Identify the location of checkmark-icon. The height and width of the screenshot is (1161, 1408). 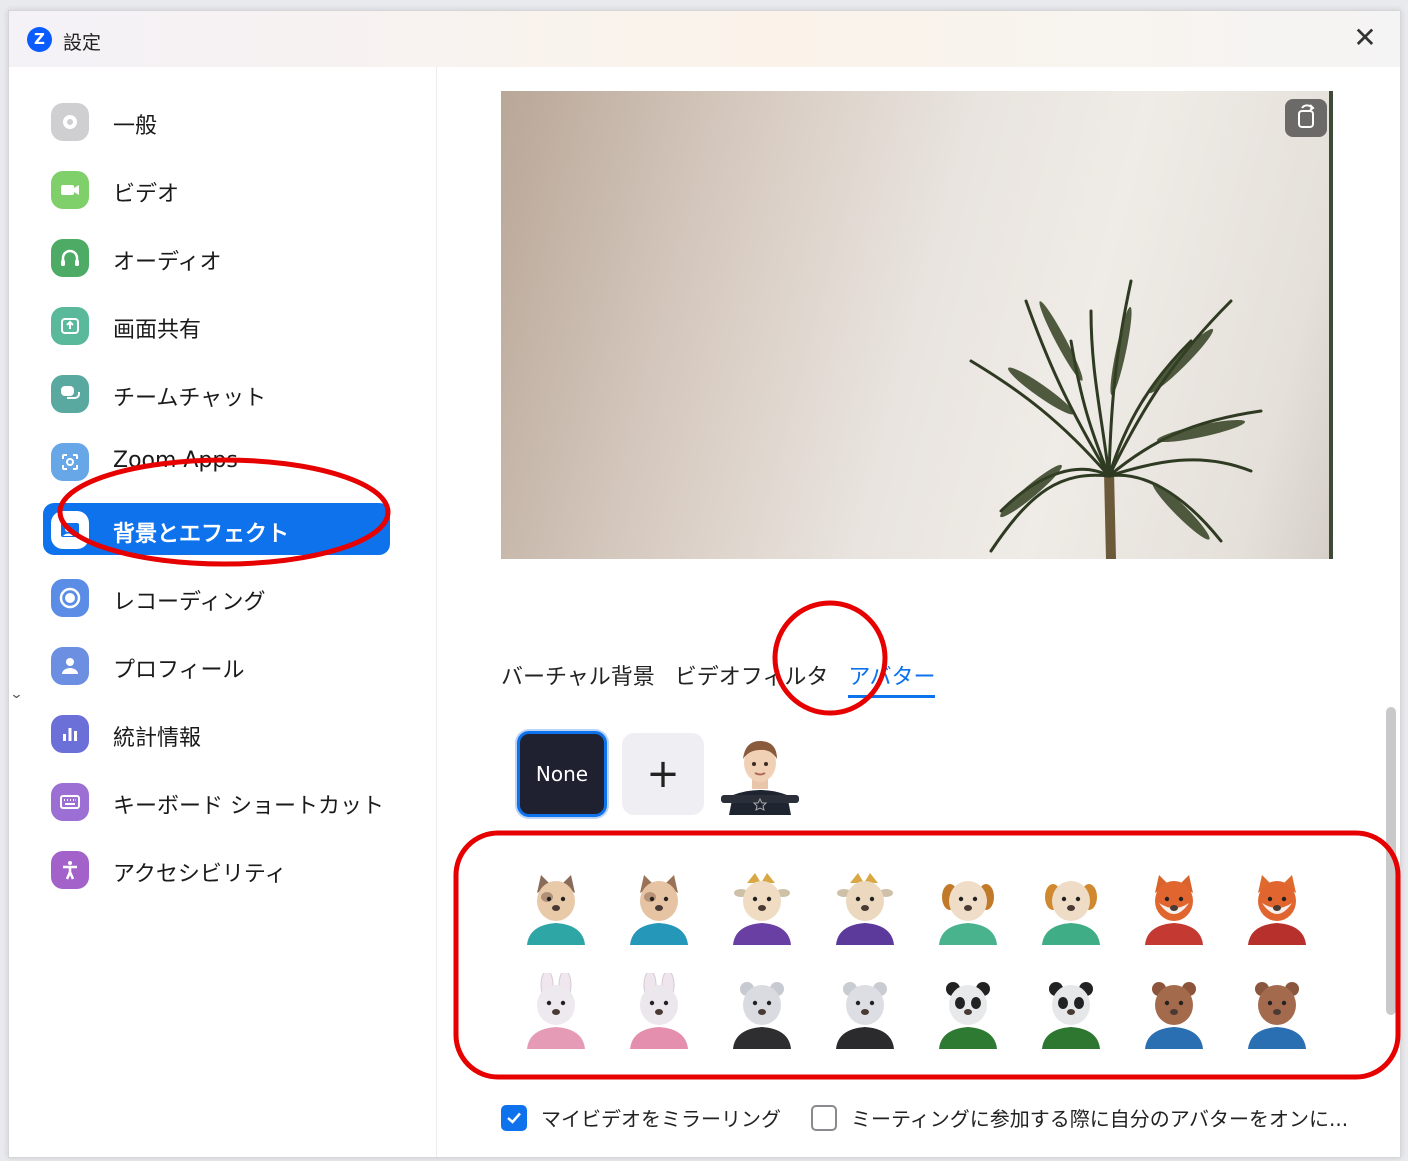
(514, 1118).